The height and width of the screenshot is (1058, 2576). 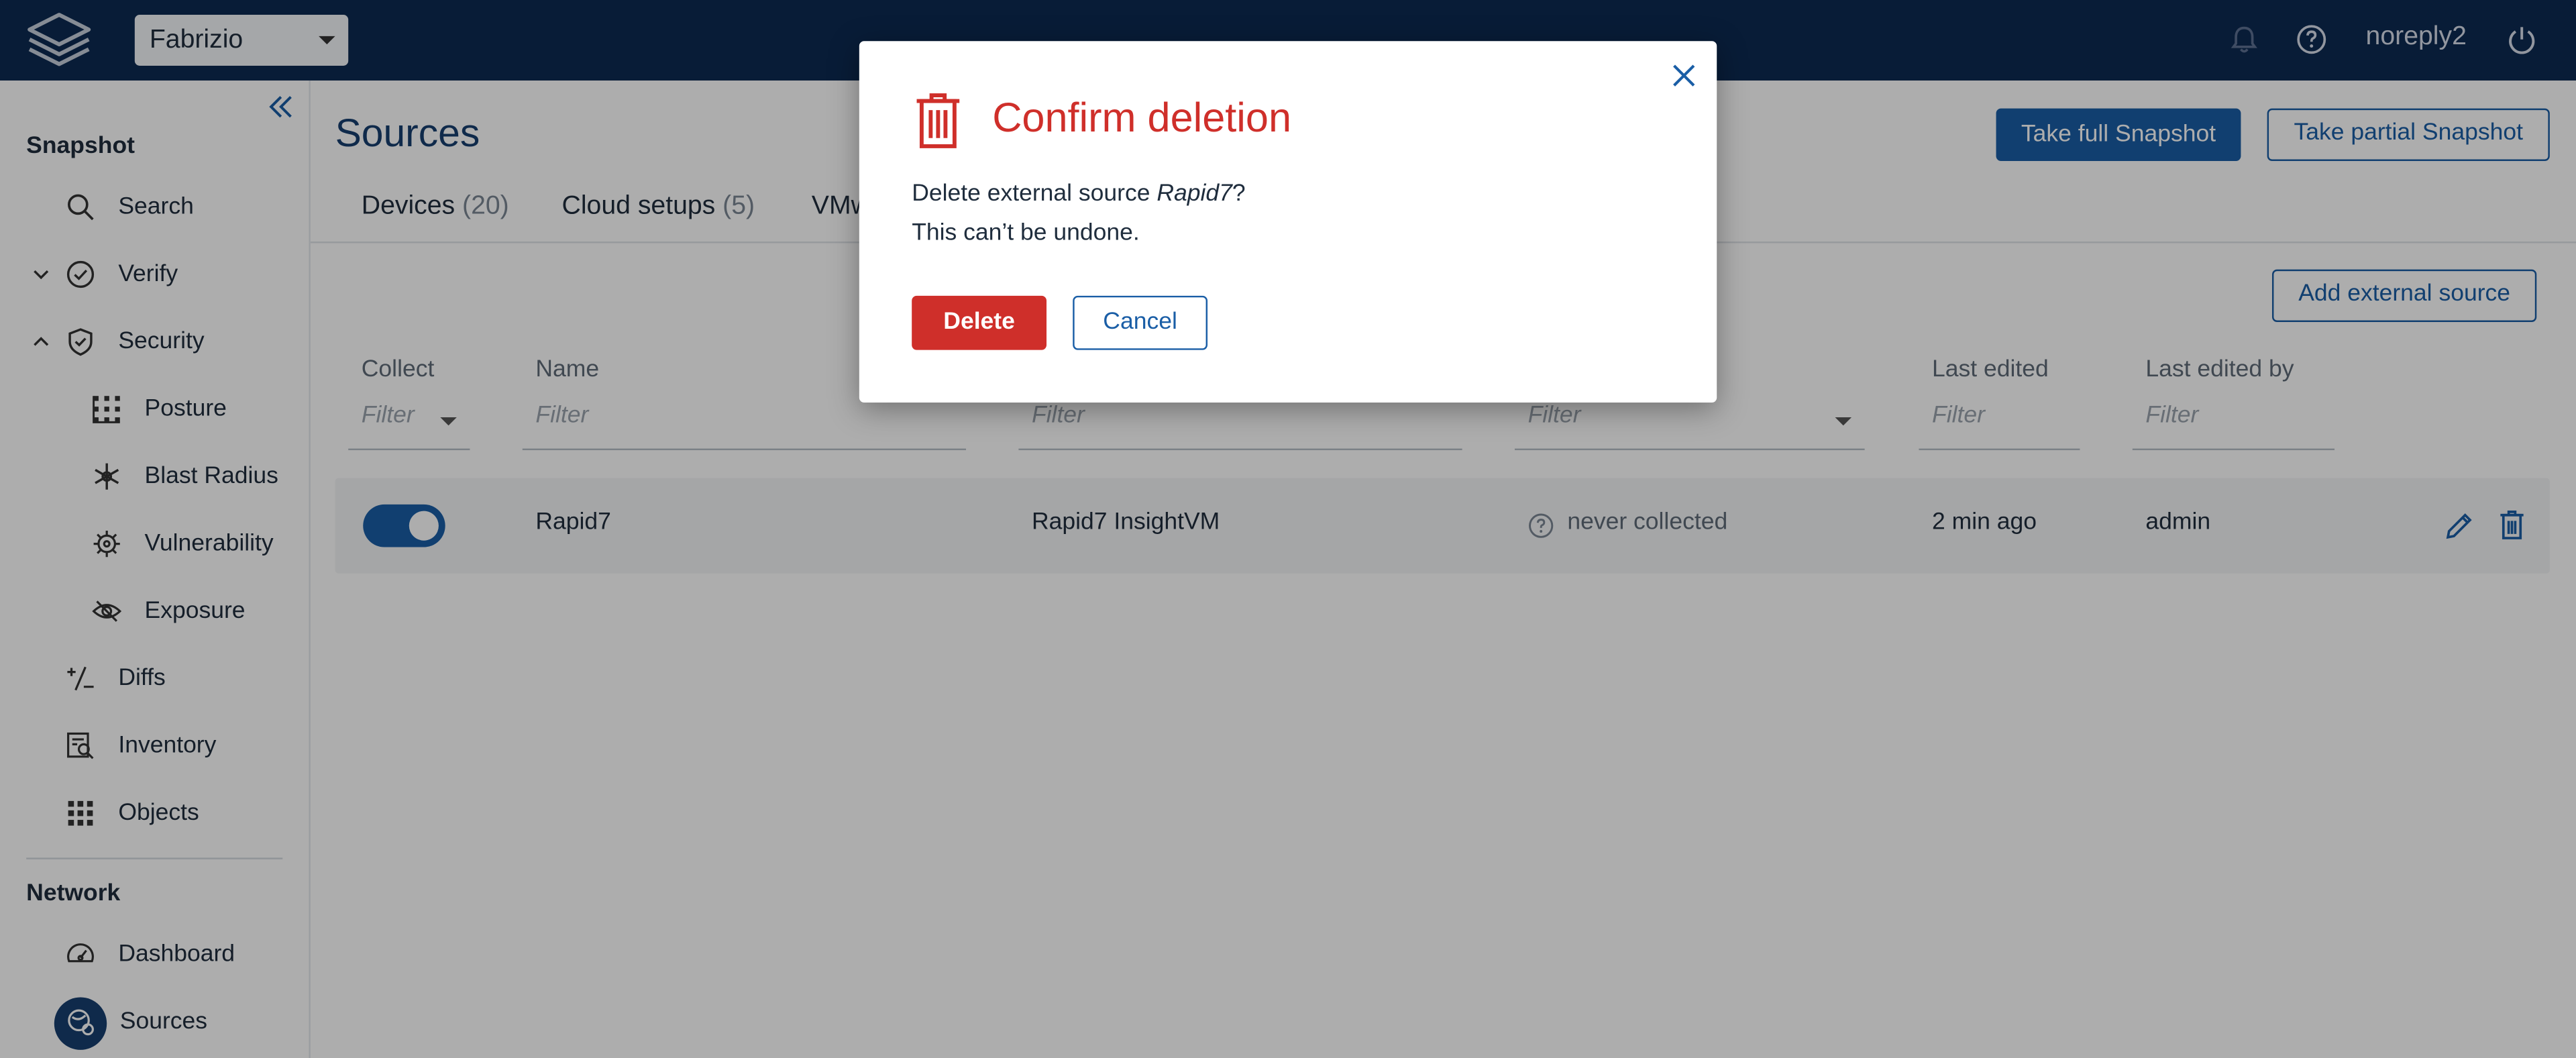 I want to click on dialog-warning: This can’t be undone., so click(x=1026, y=233).